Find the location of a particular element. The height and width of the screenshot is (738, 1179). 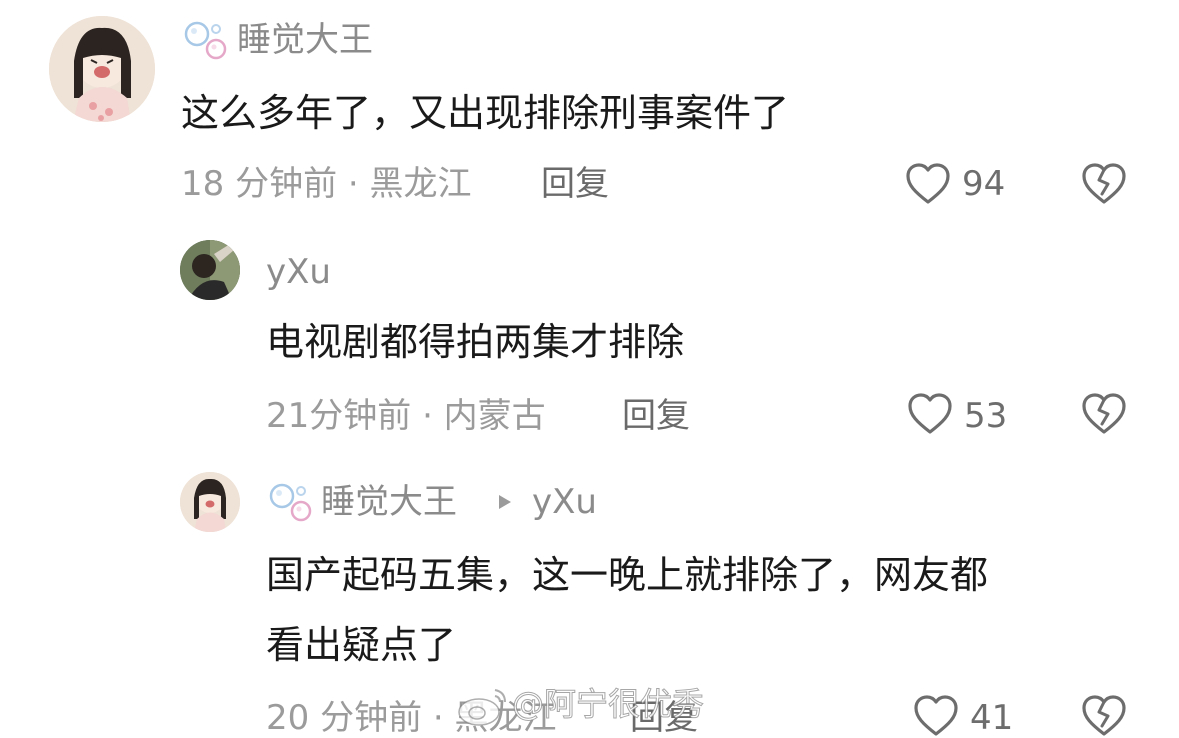

comment-text: 看出疑点了 is located at coordinates (361, 645).